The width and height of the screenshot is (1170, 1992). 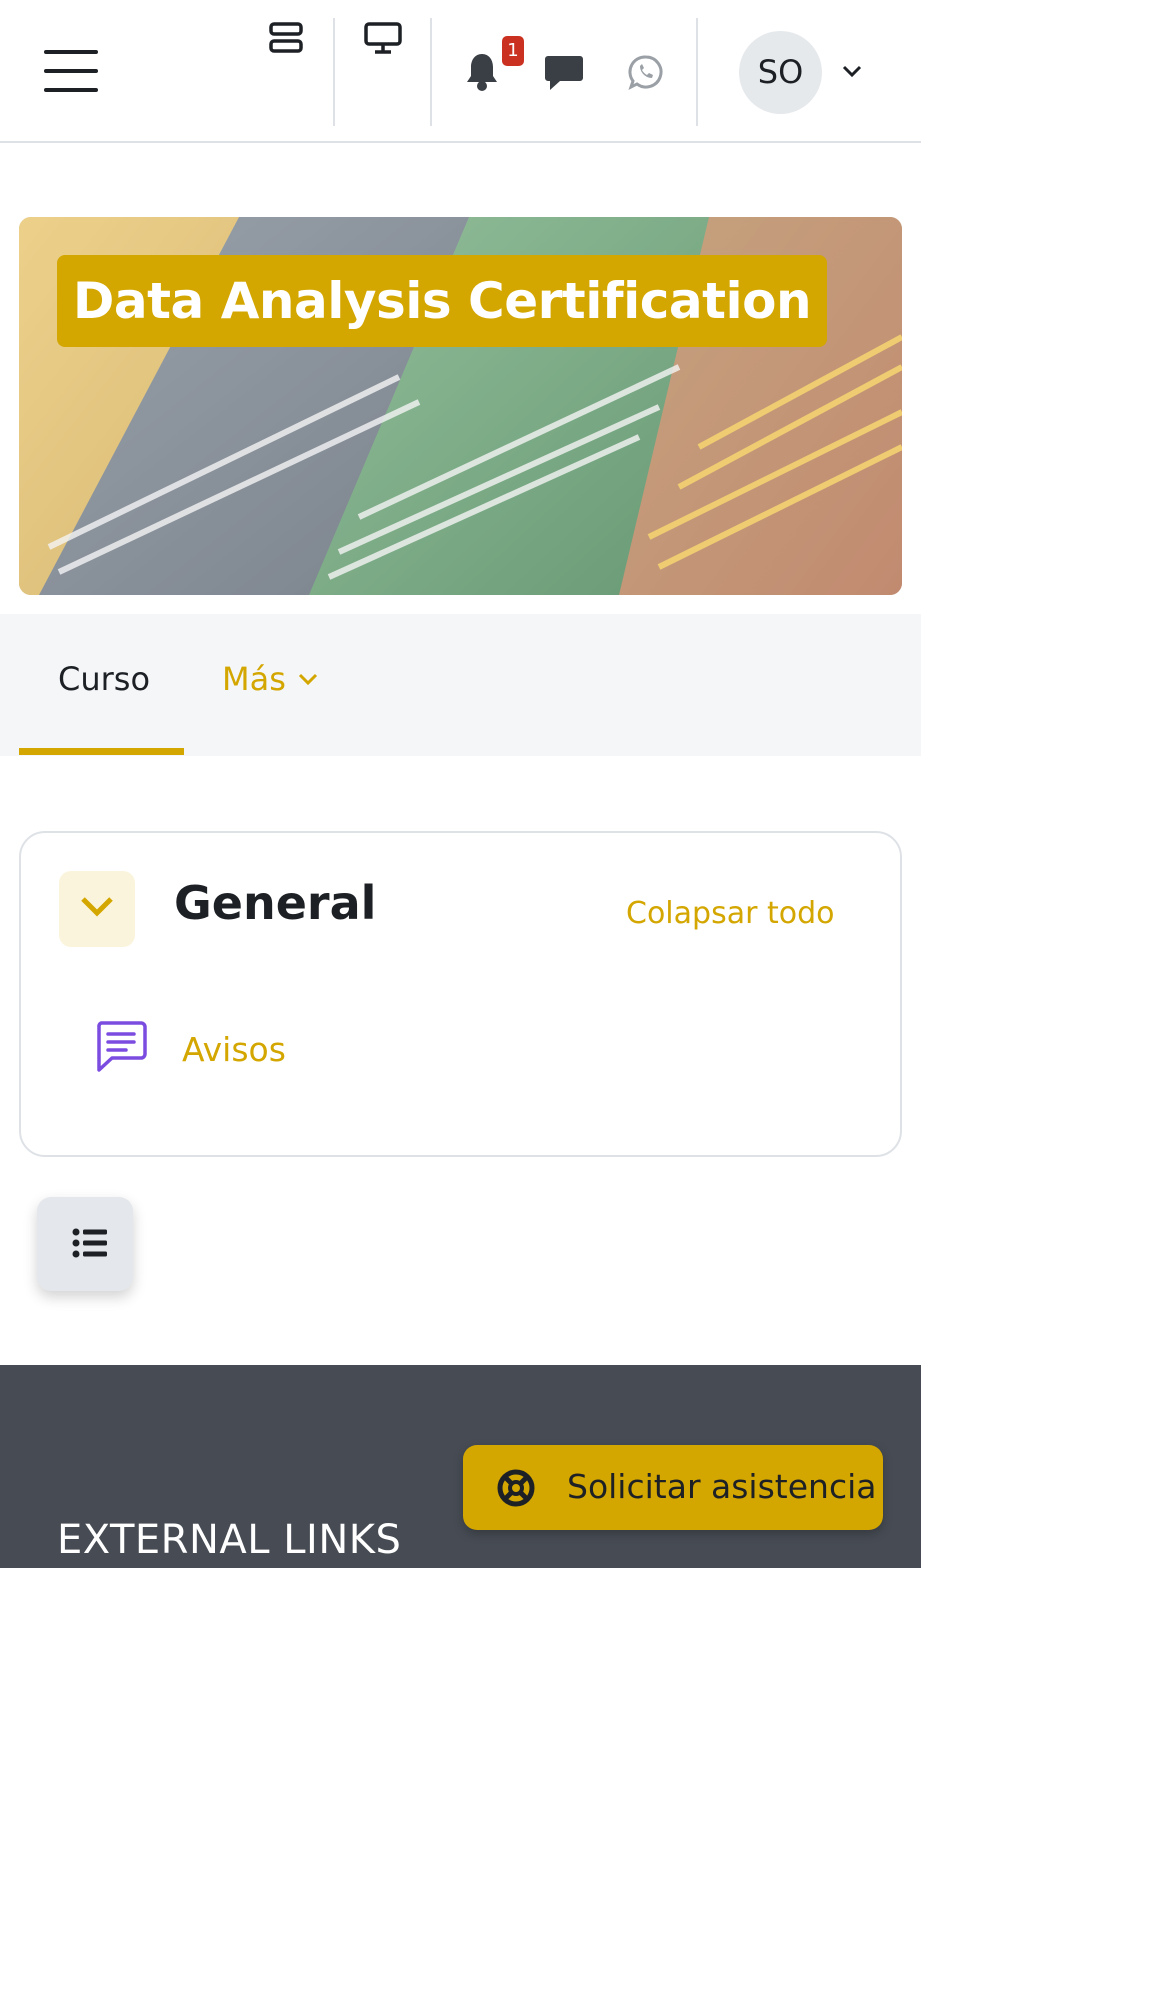 What do you see at coordinates (275, 903) in the screenshot?
I see `section-title: General` at bounding box center [275, 903].